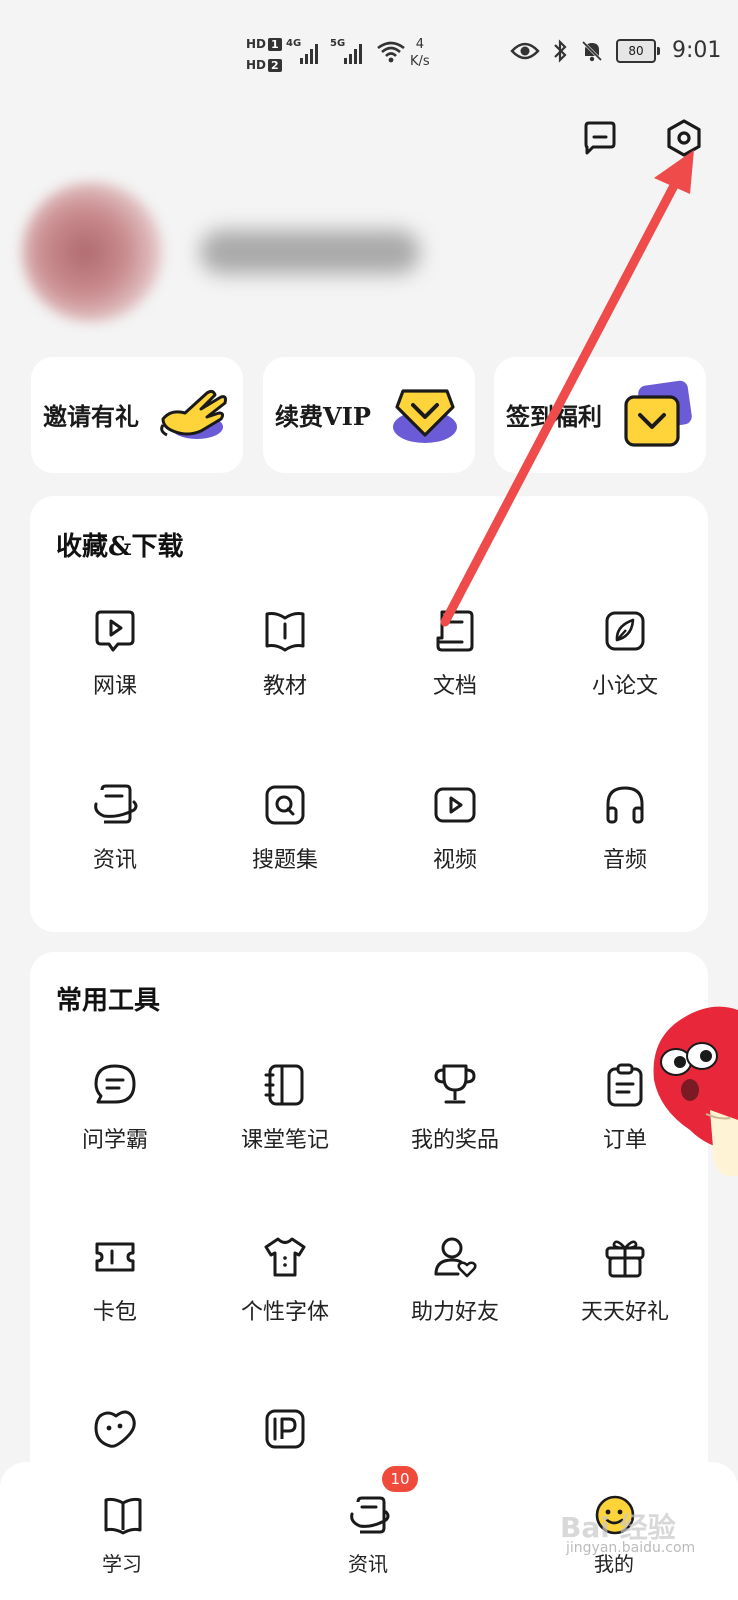  Describe the element at coordinates (285, 668) in the screenshot. I see `grid-item-textbook: 教材` at that location.